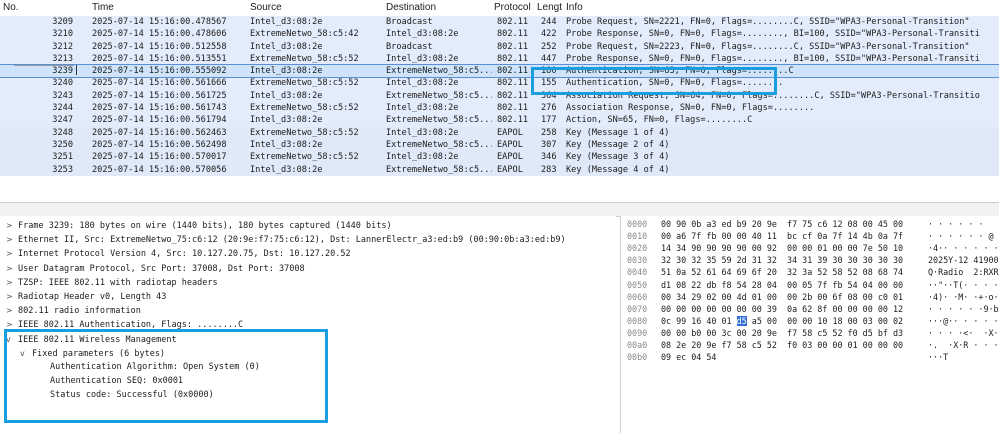 The height and width of the screenshot is (433, 999). What do you see at coordinates (112, 282) in the screenshot?
I see `tree-item: > TZSP: IEEE 802.11 with radiotap headers` at bounding box center [112, 282].